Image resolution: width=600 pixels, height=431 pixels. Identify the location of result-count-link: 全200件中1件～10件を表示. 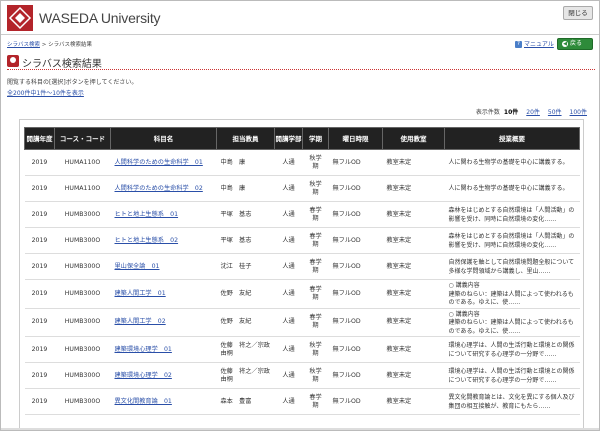
(45, 92).